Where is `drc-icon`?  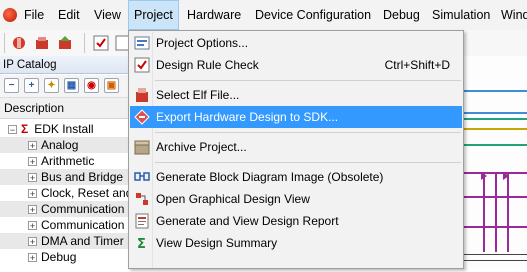 drc-icon is located at coordinates (142, 65).